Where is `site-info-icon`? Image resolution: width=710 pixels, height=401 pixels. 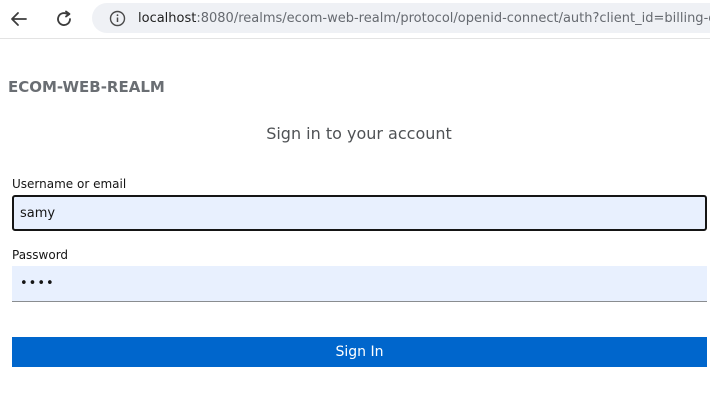 site-info-icon is located at coordinates (117, 18).